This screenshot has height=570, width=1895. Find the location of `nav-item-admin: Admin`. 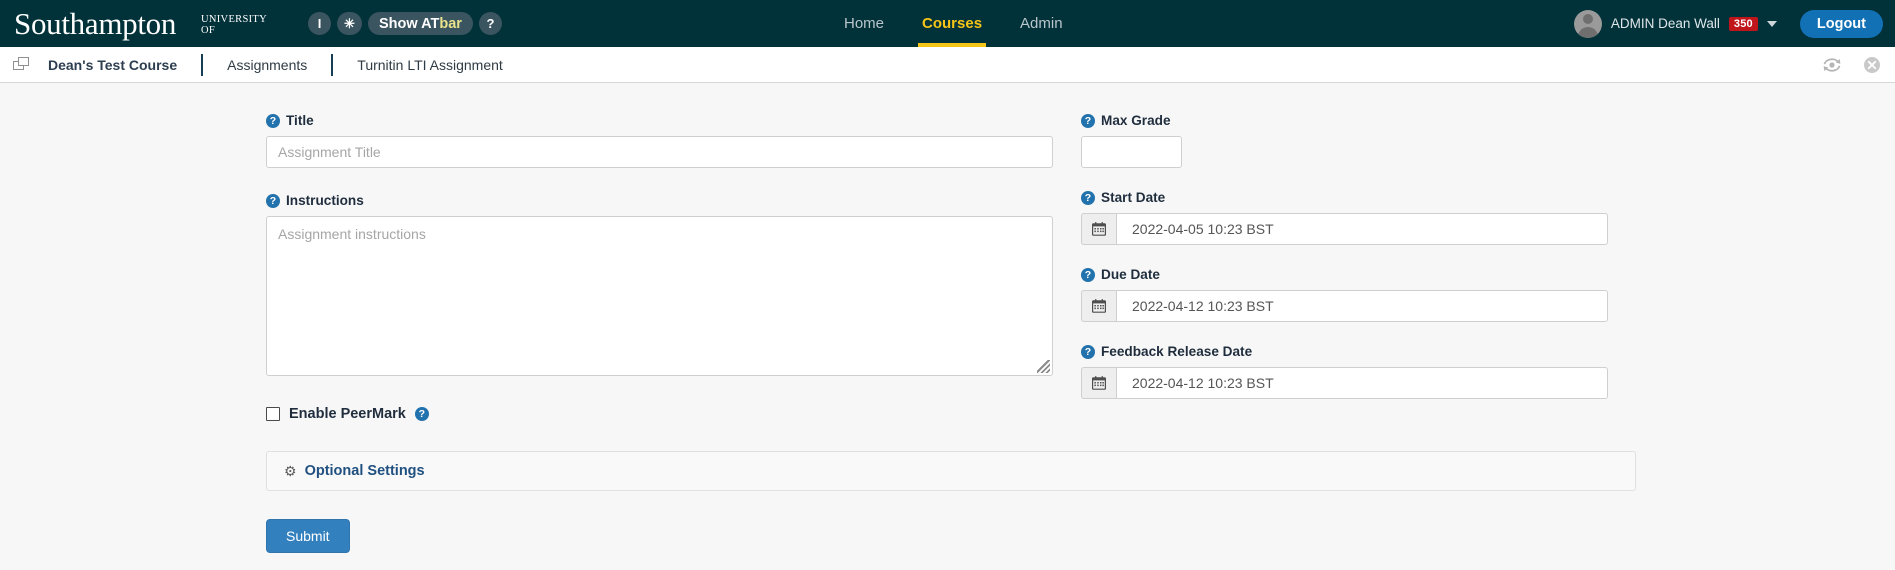

nav-item-admin: Admin is located at coordinates (1041, 23).